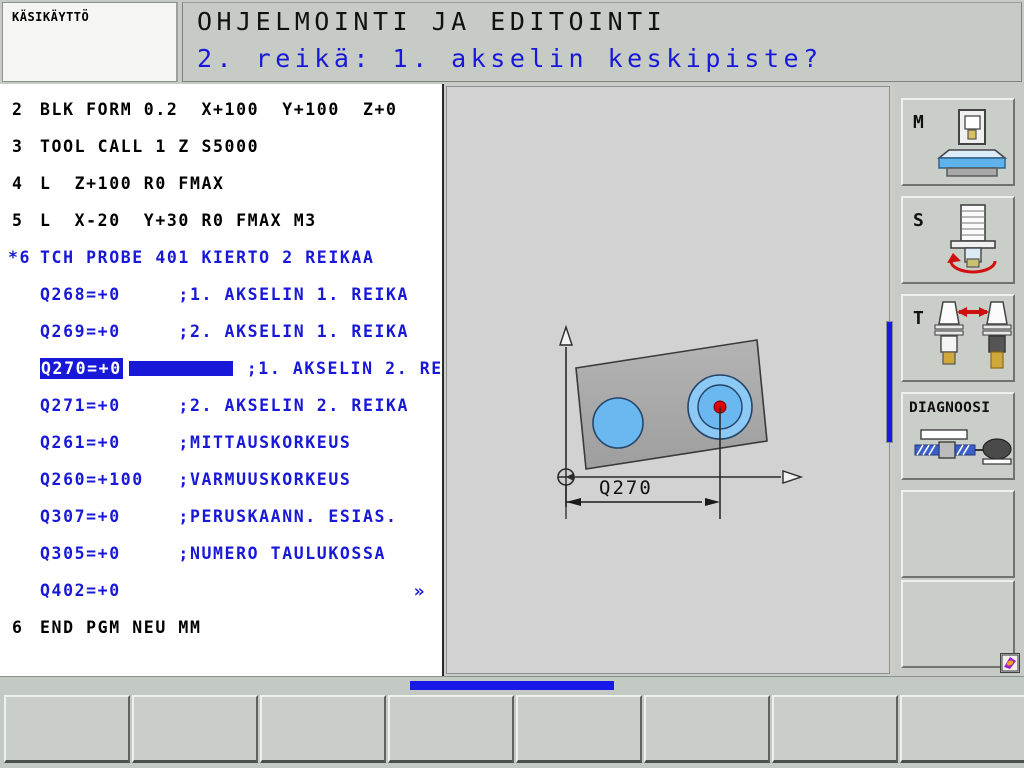 This screenshot has height=768, width=1024. What do you see at coordinates (566, 335) in the screenshot?
I see `axis-vertical-arrow` at bounding box center [566, 335].